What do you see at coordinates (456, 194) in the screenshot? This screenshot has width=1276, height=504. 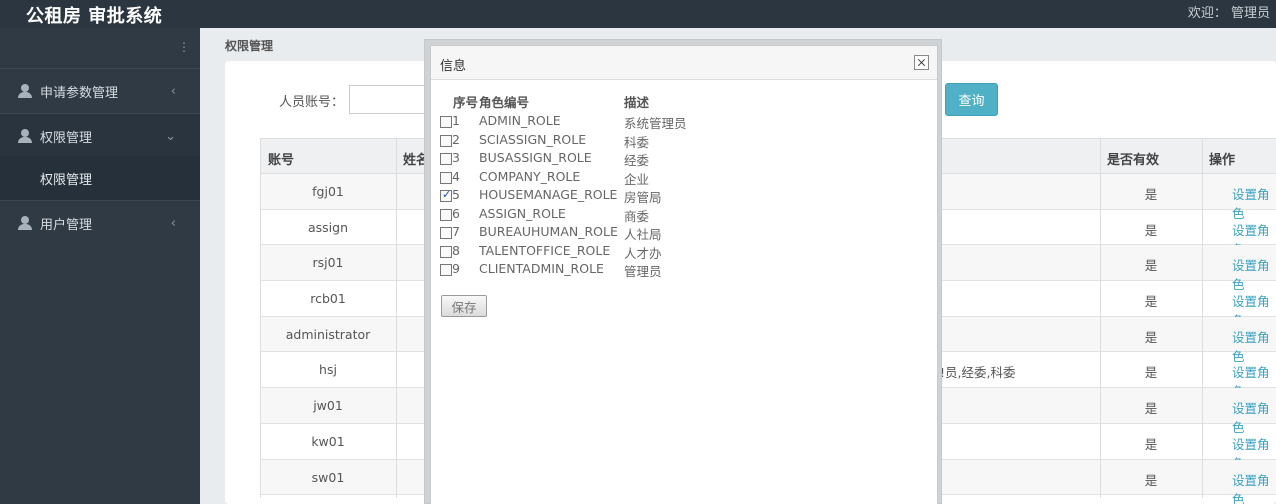 I see `role-num: 5` at bounding box center [456, 194].